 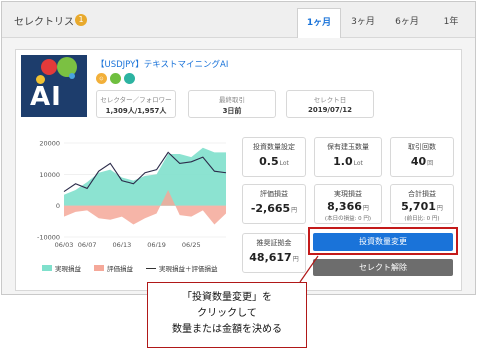 What do you see at coordinates (451, 23) in the screenshot?
I see `tab-1-year: 1年` at bounding box center [451, 23].